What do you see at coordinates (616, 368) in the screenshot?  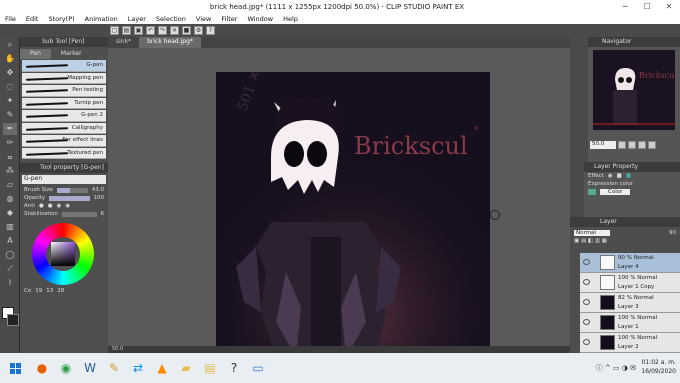 I see `tray-icons: ⓘ ^ ▭ ◑ ✉` at bounding box center [616, 368].